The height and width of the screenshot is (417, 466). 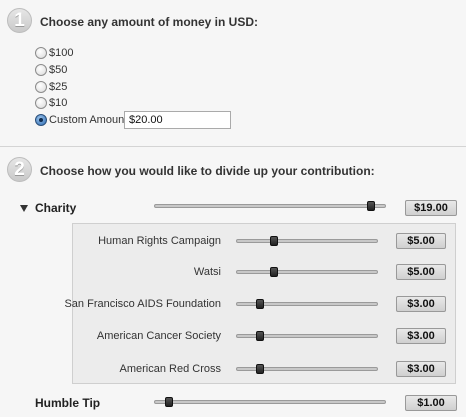 I want to click on charity-slider-thumb, so click(x=370, y=206).